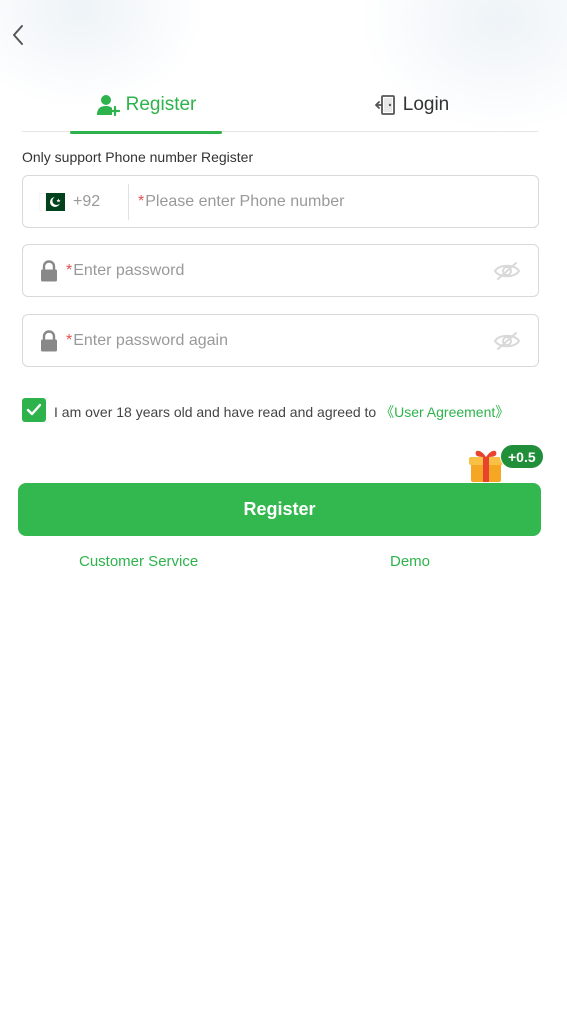  I want to click on confirm-password-field: *, so click(280, 340).